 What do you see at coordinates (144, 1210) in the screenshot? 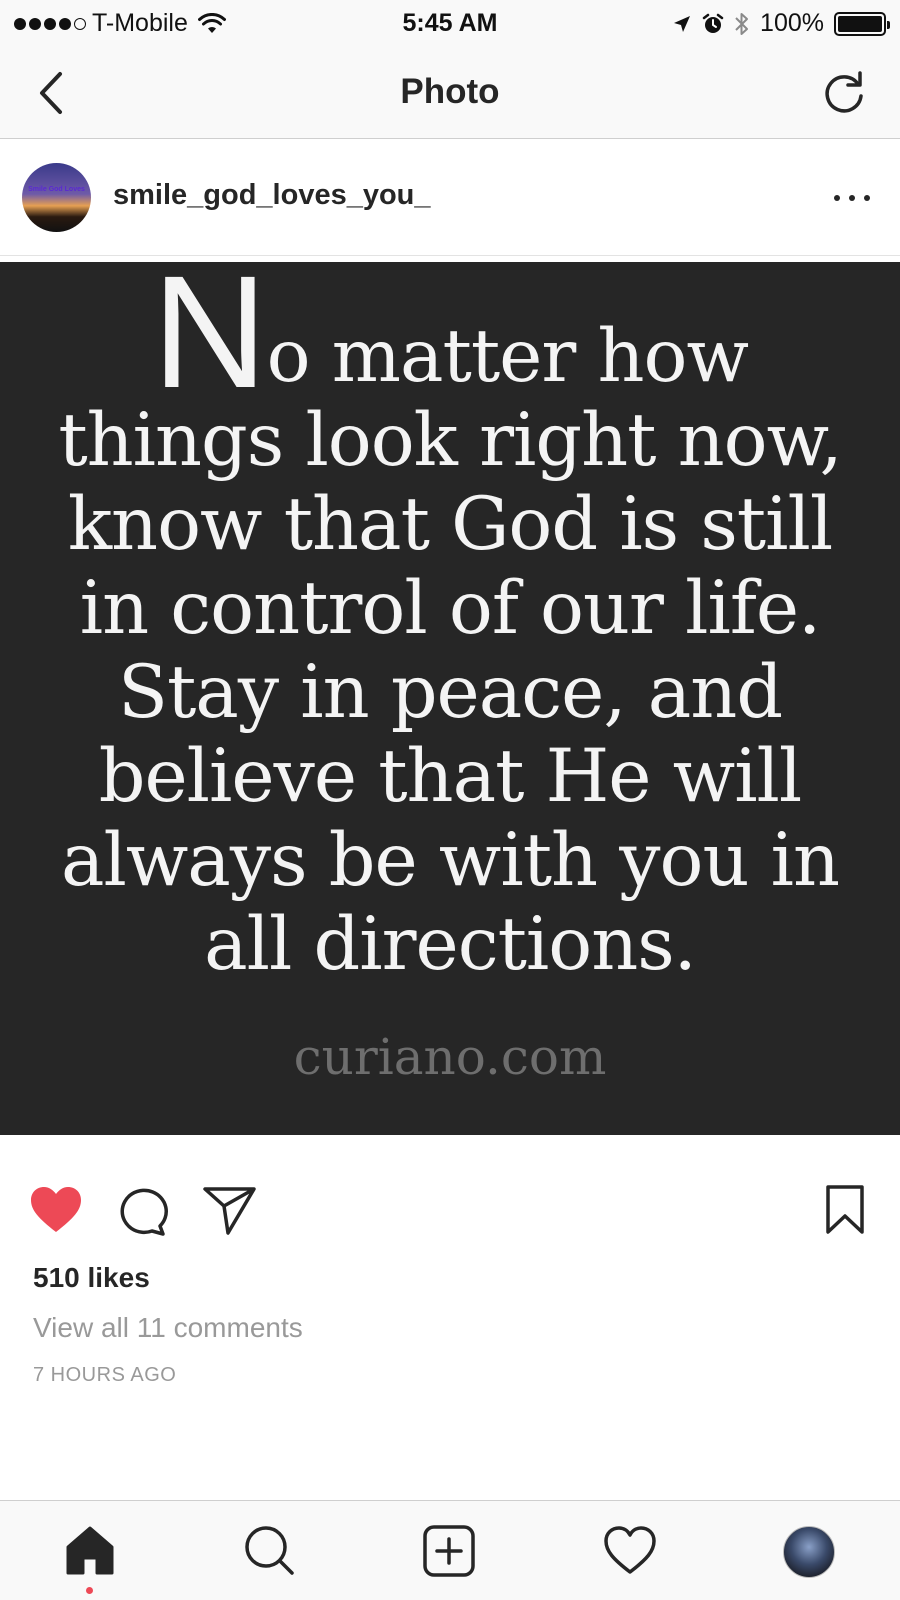
I see `comment-icon` at bounding box center [144, 1210].